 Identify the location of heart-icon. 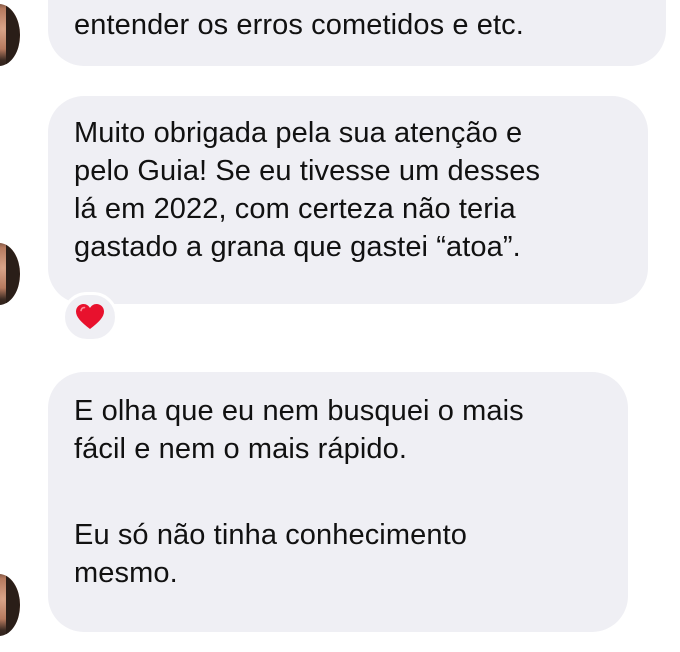
(90, 316).